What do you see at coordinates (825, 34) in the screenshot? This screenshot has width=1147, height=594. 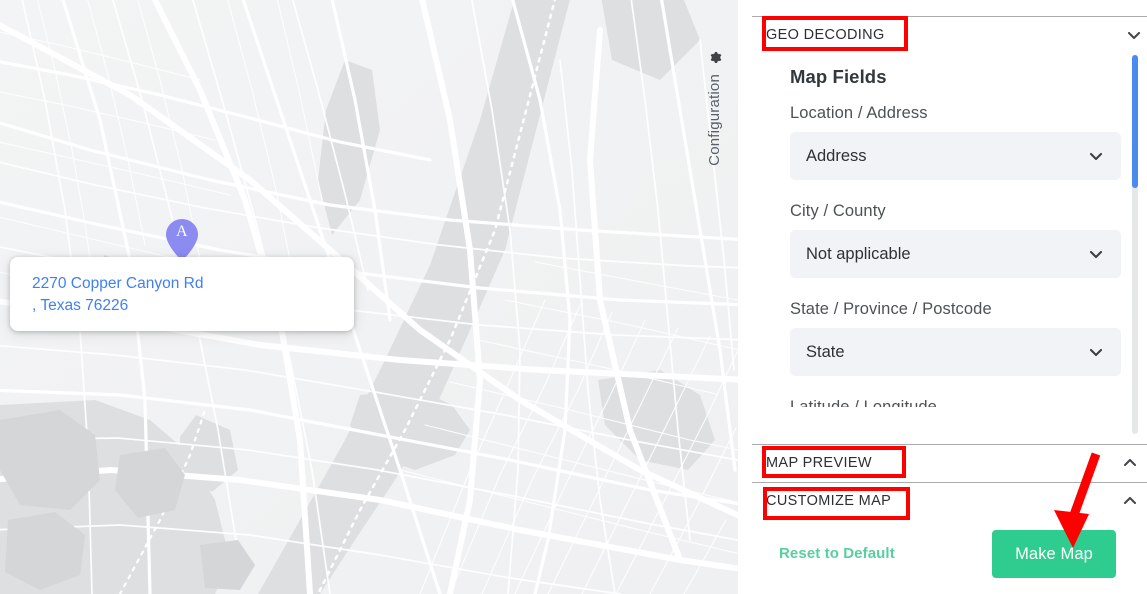 I see `accordion-title-geo-decoding: GEO DECODING` at bounding box center [825, 34].